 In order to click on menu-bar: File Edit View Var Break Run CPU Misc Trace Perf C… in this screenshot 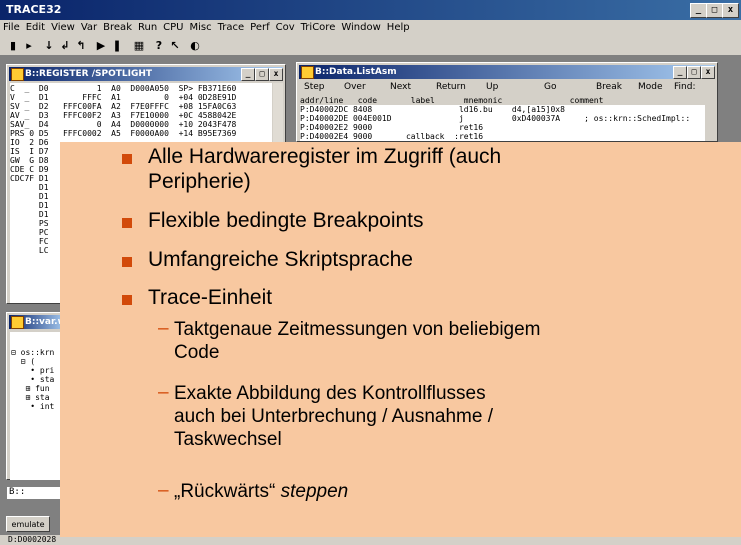, I will do `click(370, 28)`.